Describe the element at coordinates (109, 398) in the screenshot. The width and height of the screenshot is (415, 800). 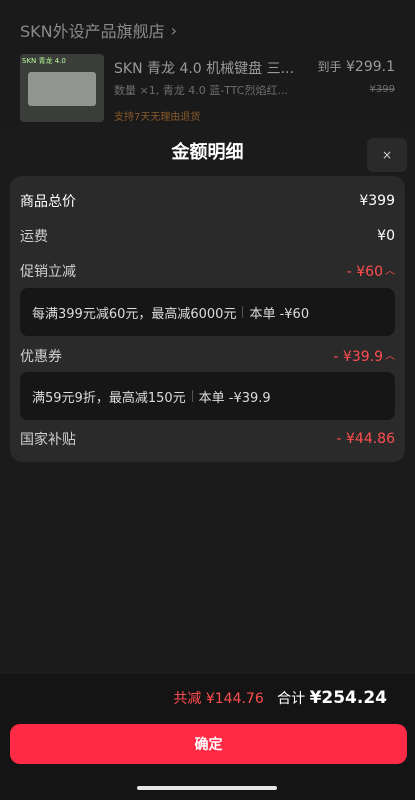
I see `coupon-rule: 满59元9折，最高减150元` at that location.